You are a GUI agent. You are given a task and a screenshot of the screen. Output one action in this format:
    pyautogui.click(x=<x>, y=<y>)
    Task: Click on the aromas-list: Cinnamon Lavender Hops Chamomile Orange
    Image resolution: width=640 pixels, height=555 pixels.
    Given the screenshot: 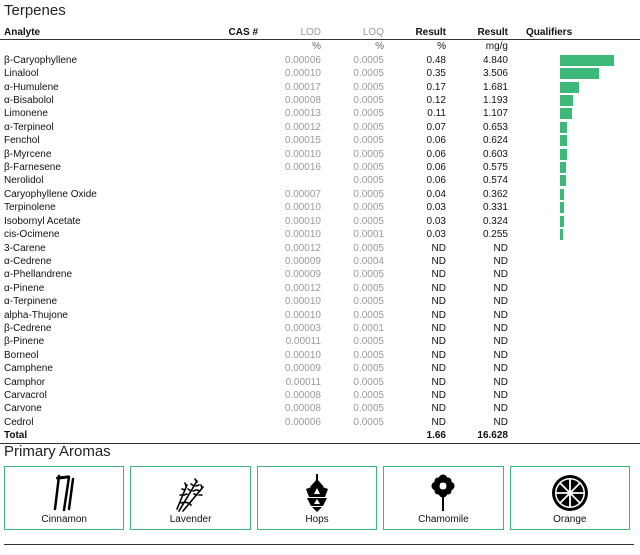 What is the action you would take?
    pyautogui.click(x=317, y=498)
    